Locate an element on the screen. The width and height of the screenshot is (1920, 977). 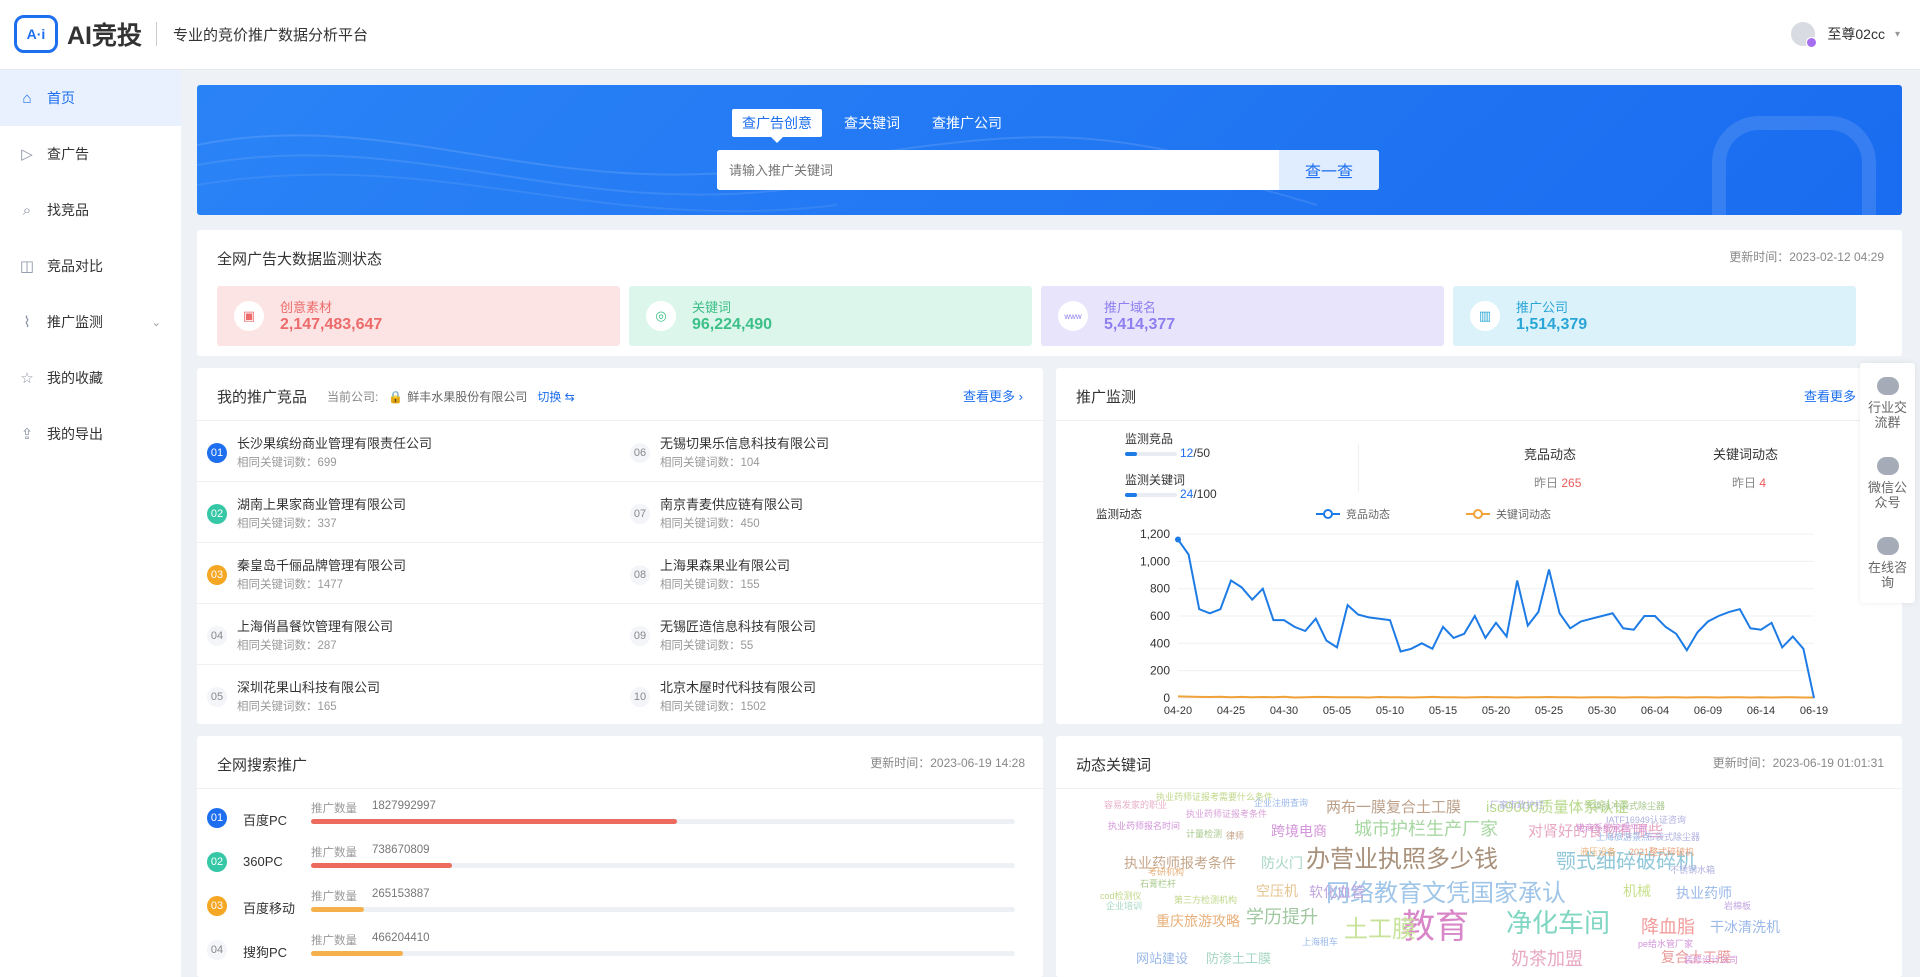
keyword-tag: 土工膜 is located at coordinates (1380, 930).